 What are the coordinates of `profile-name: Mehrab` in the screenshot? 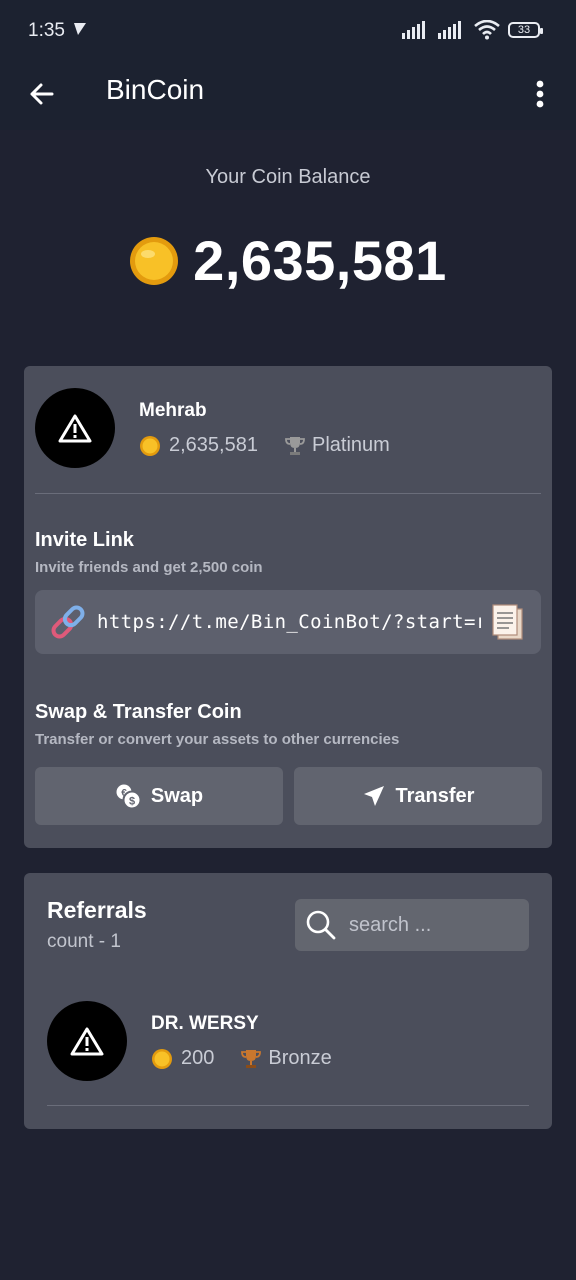 It's located at (173, 410).